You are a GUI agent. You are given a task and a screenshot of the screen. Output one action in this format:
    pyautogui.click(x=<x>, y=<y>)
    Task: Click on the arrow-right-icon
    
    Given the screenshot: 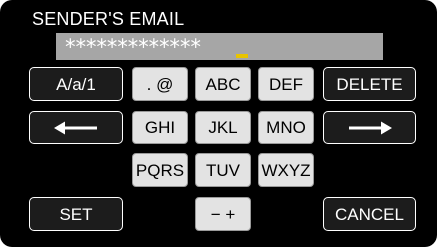 What is the action you would take?
    pyautogui.click(x=370, y=127)
    